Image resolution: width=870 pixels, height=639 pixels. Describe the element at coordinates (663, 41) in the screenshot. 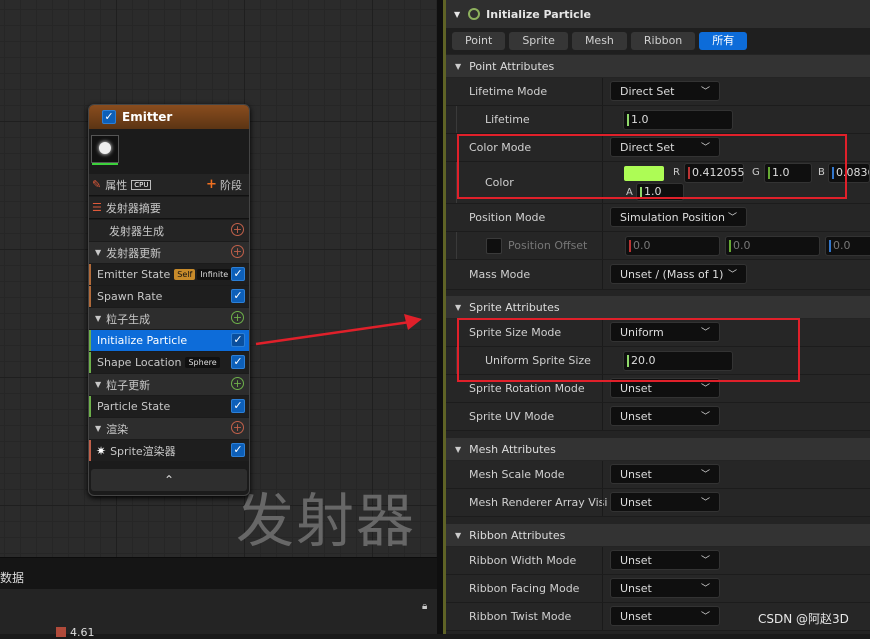

I see `tab-ribbon: Ribbon` at that location.